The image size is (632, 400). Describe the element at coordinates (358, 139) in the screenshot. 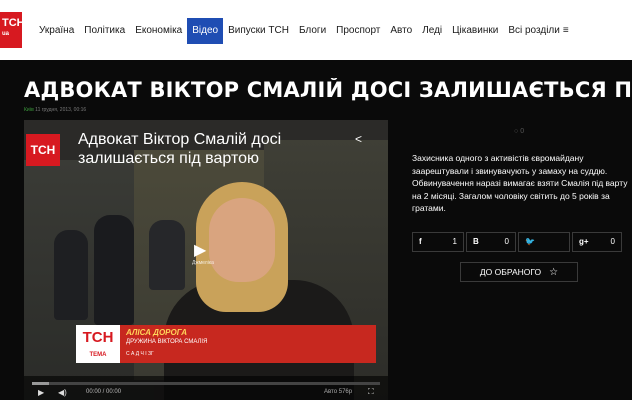

I see `share-icon: <` at that location.